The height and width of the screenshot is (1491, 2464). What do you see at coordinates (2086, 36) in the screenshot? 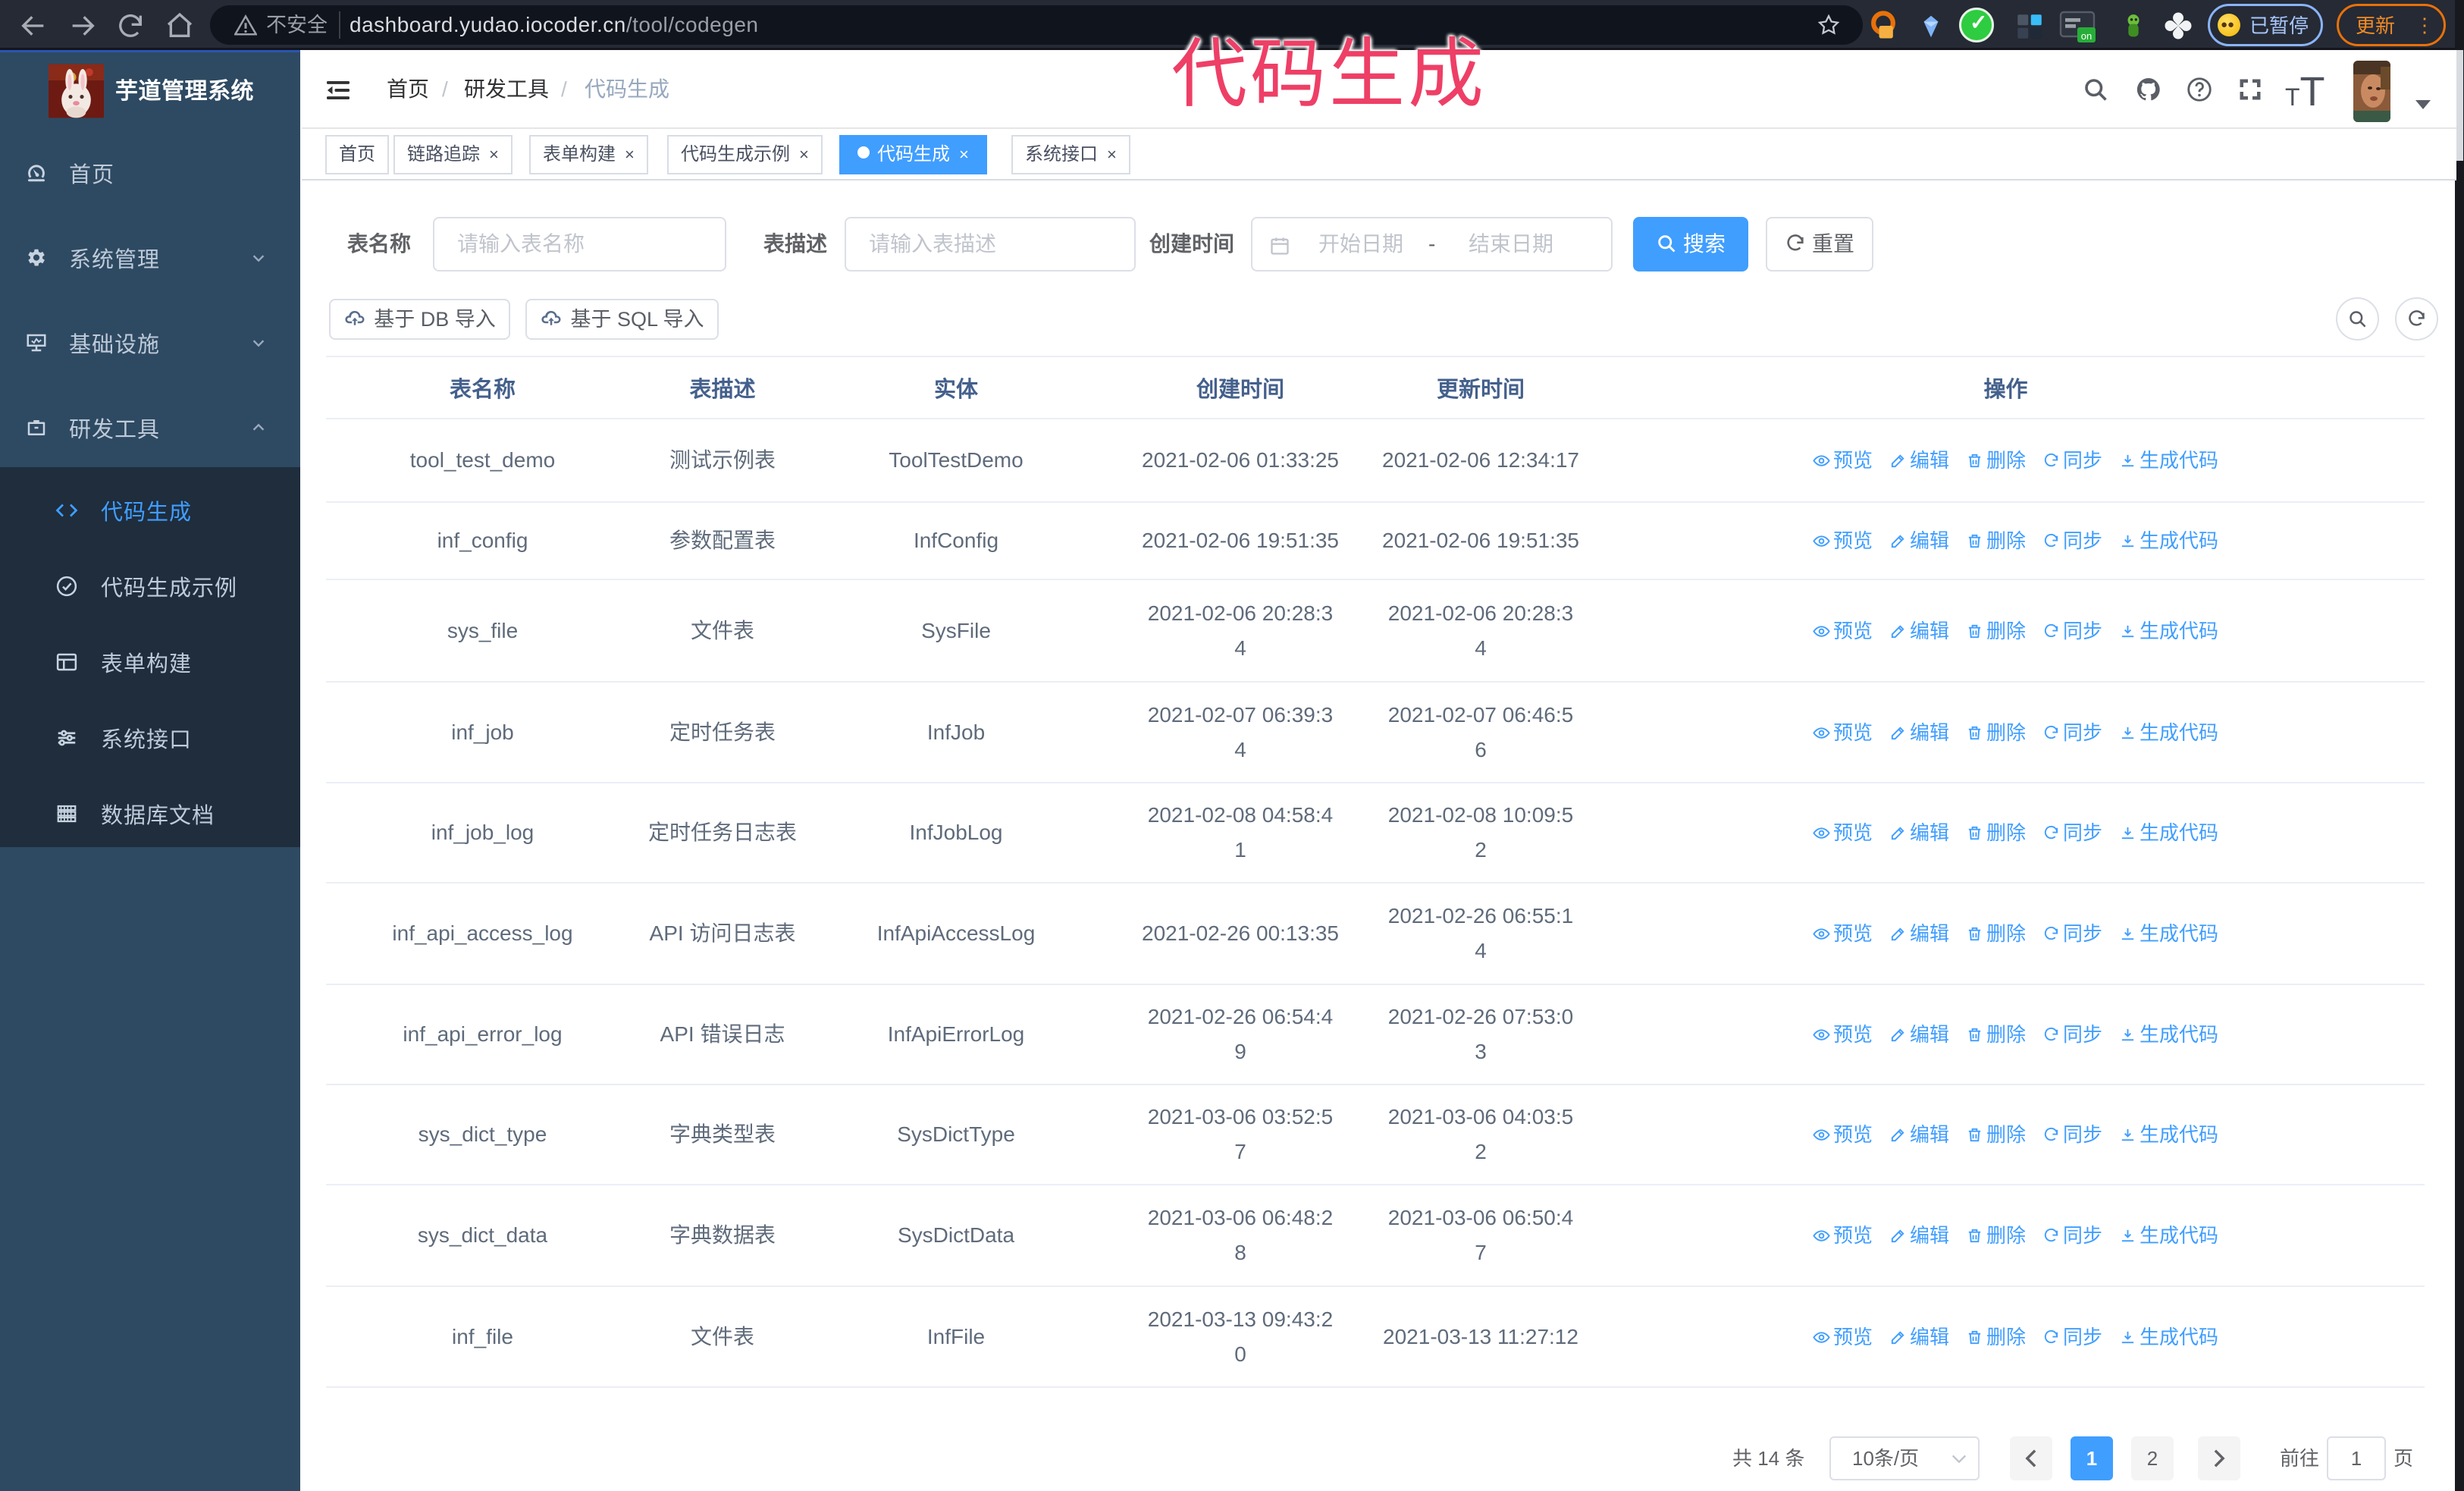
I see `svg-text: on` at bounding box center [2086, 36].